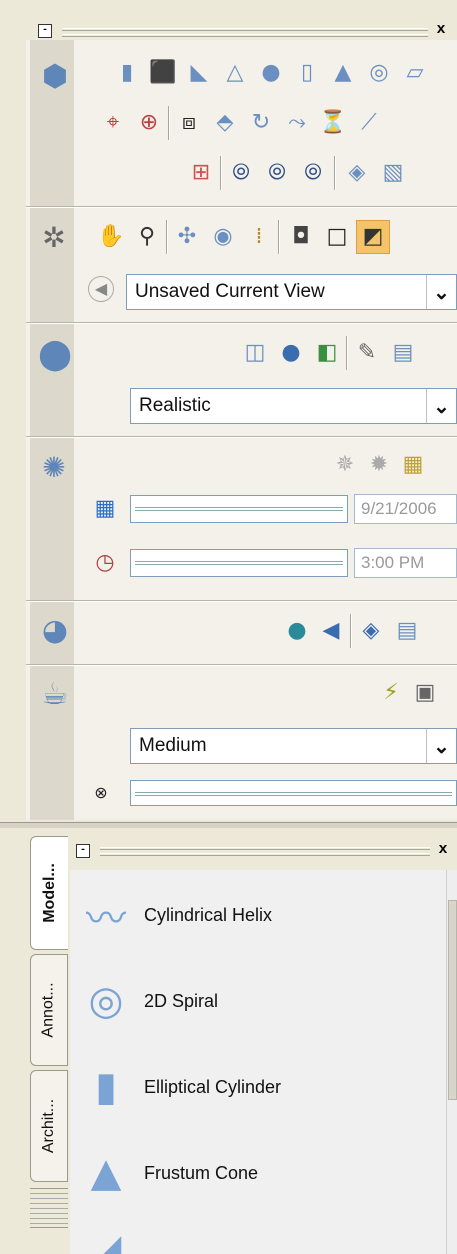 The height and width of the screenshot is (1254, 457). Describe the element at coordinates (241, 173) in the screenshot. I see `union-icon: ⦾` at that location.